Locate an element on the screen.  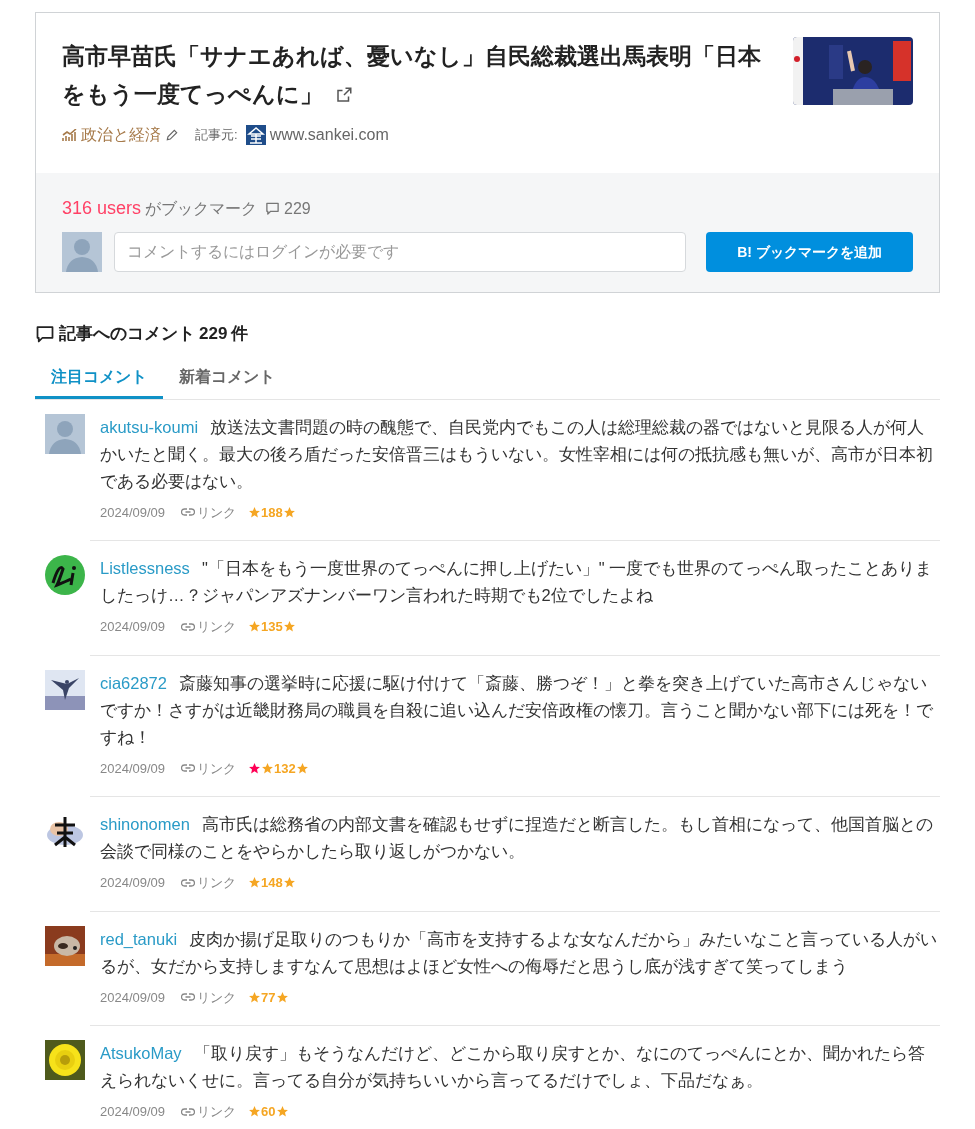
comment-text: red_tanuki 皮肉か揚げ足取りのつもりか「高市を支持するよな女なんだから」みたいなこと言っている人がいるが、女だから支持しますなんて思想はよほど女性への侮辱だと思うし底が浅すぎて笑ってしまう is located at coordinates (519, 952).